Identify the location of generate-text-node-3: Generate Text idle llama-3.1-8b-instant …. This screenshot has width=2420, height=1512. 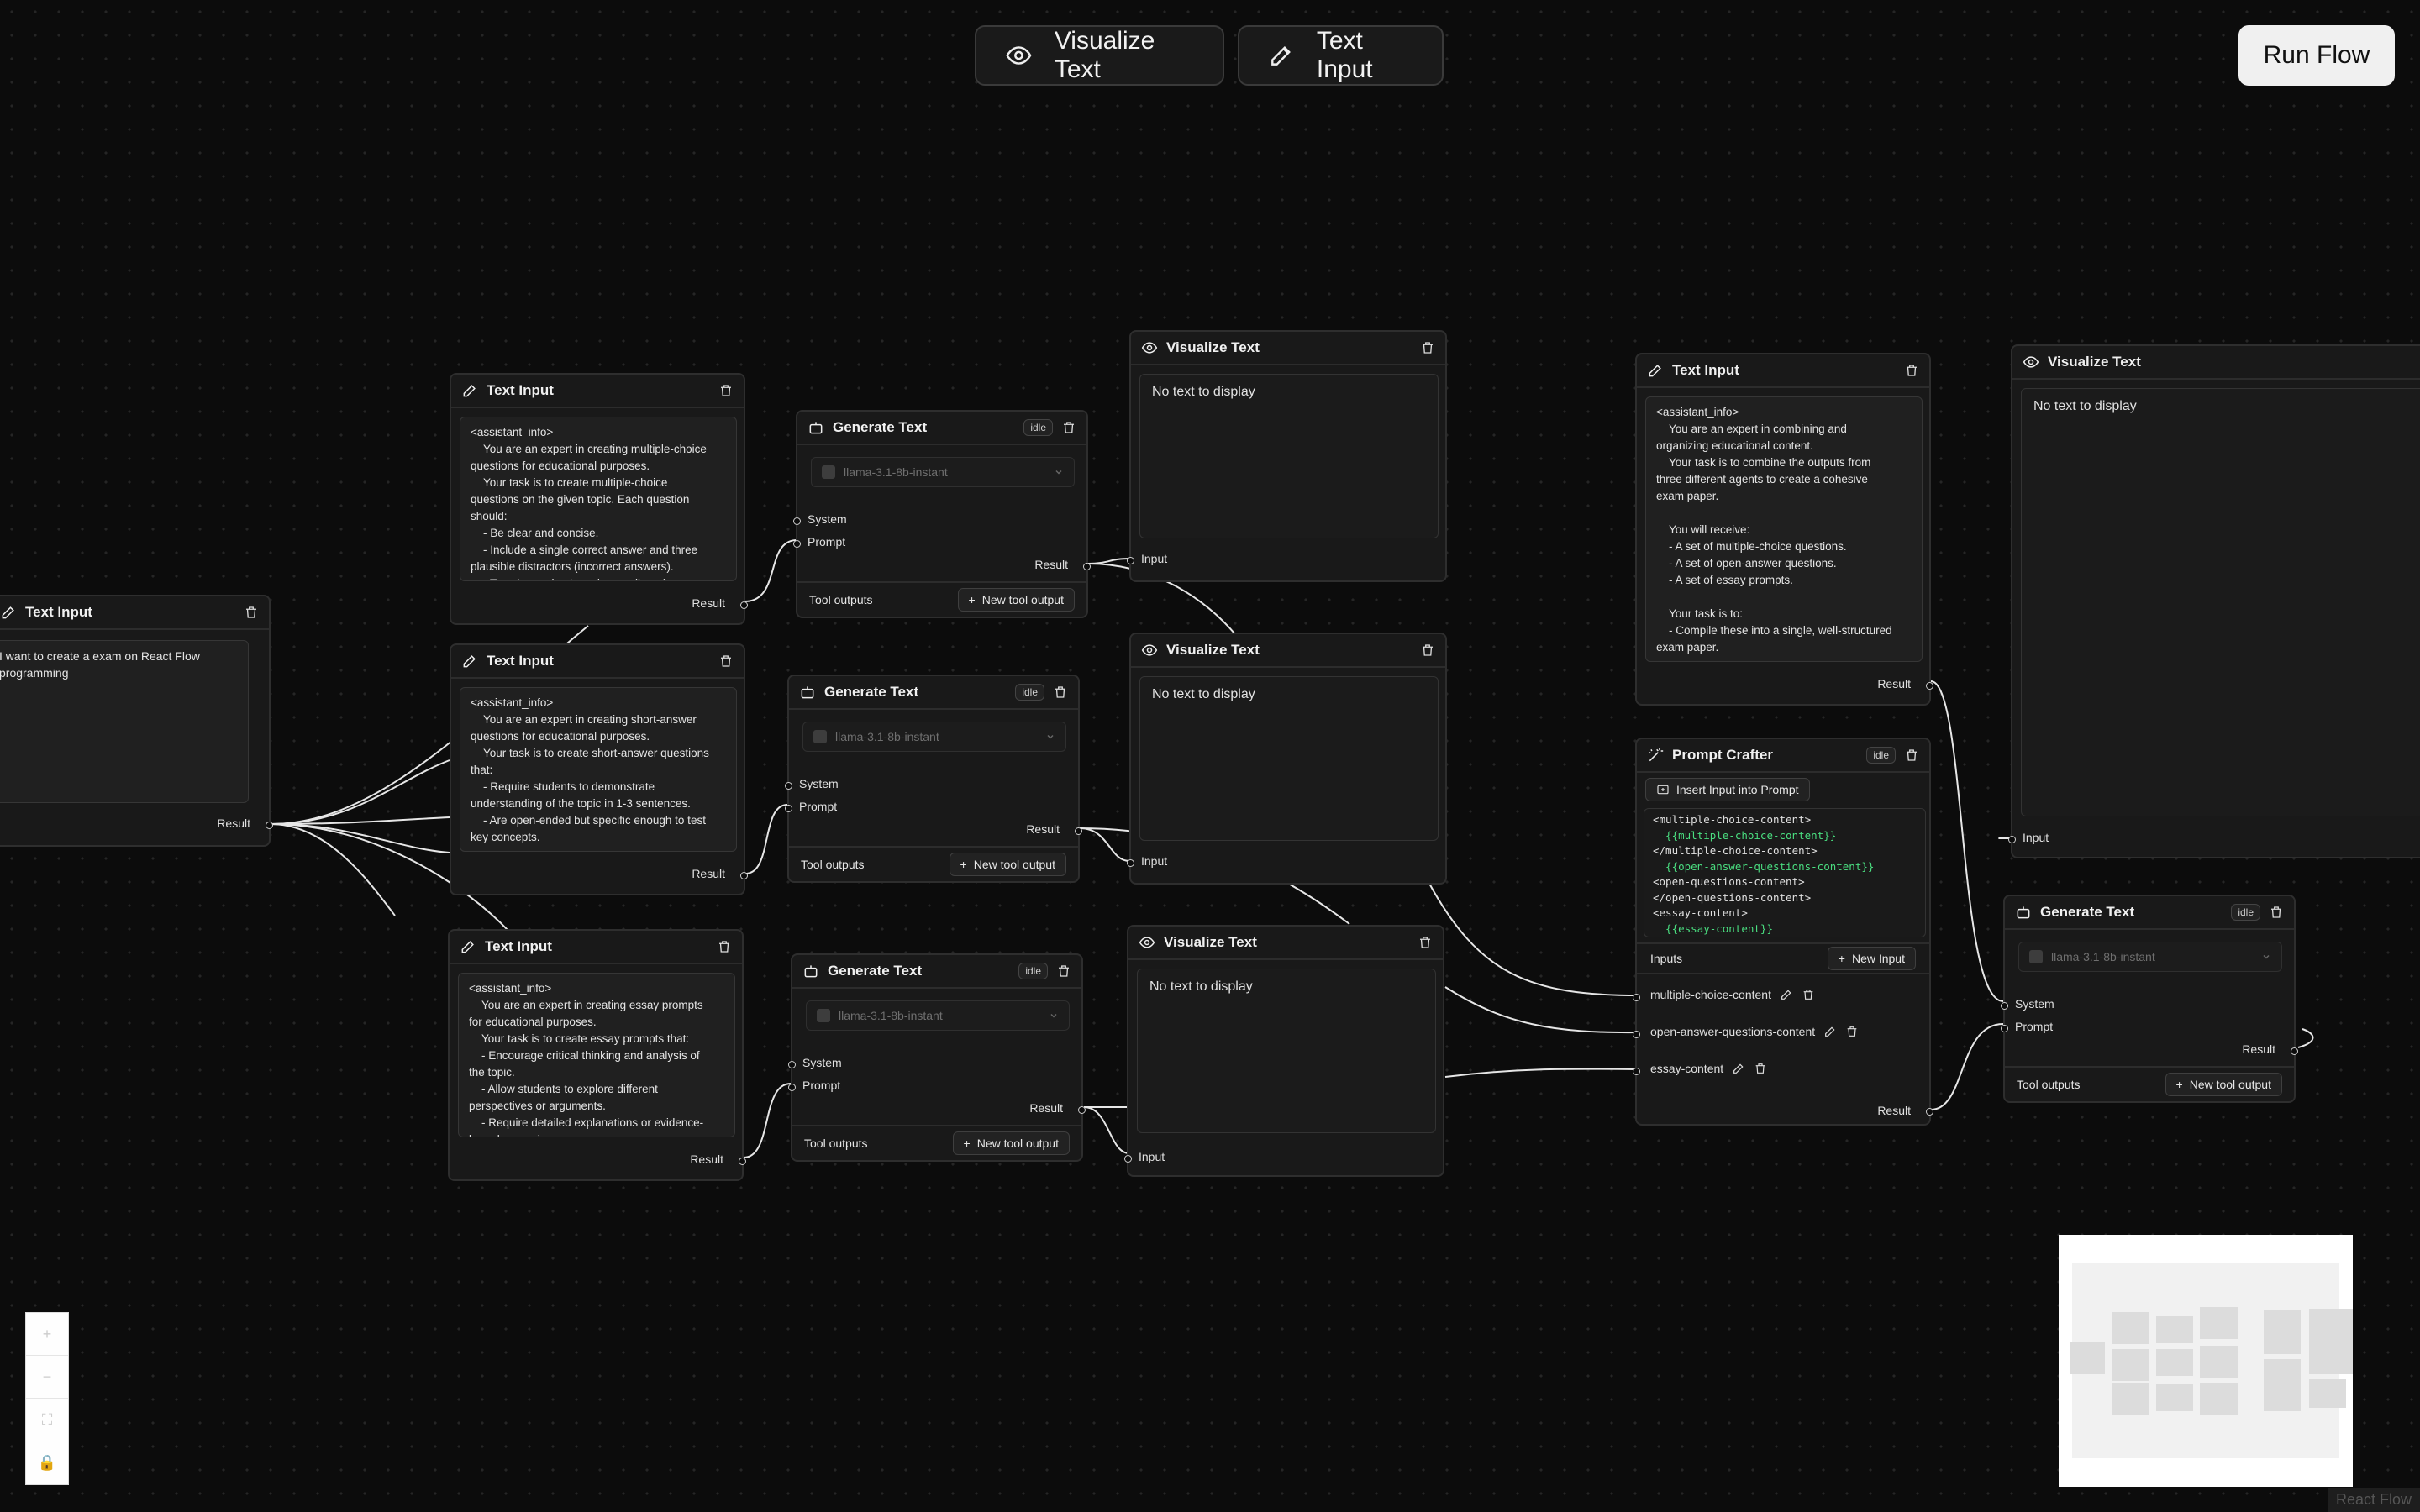
(937, 1057).